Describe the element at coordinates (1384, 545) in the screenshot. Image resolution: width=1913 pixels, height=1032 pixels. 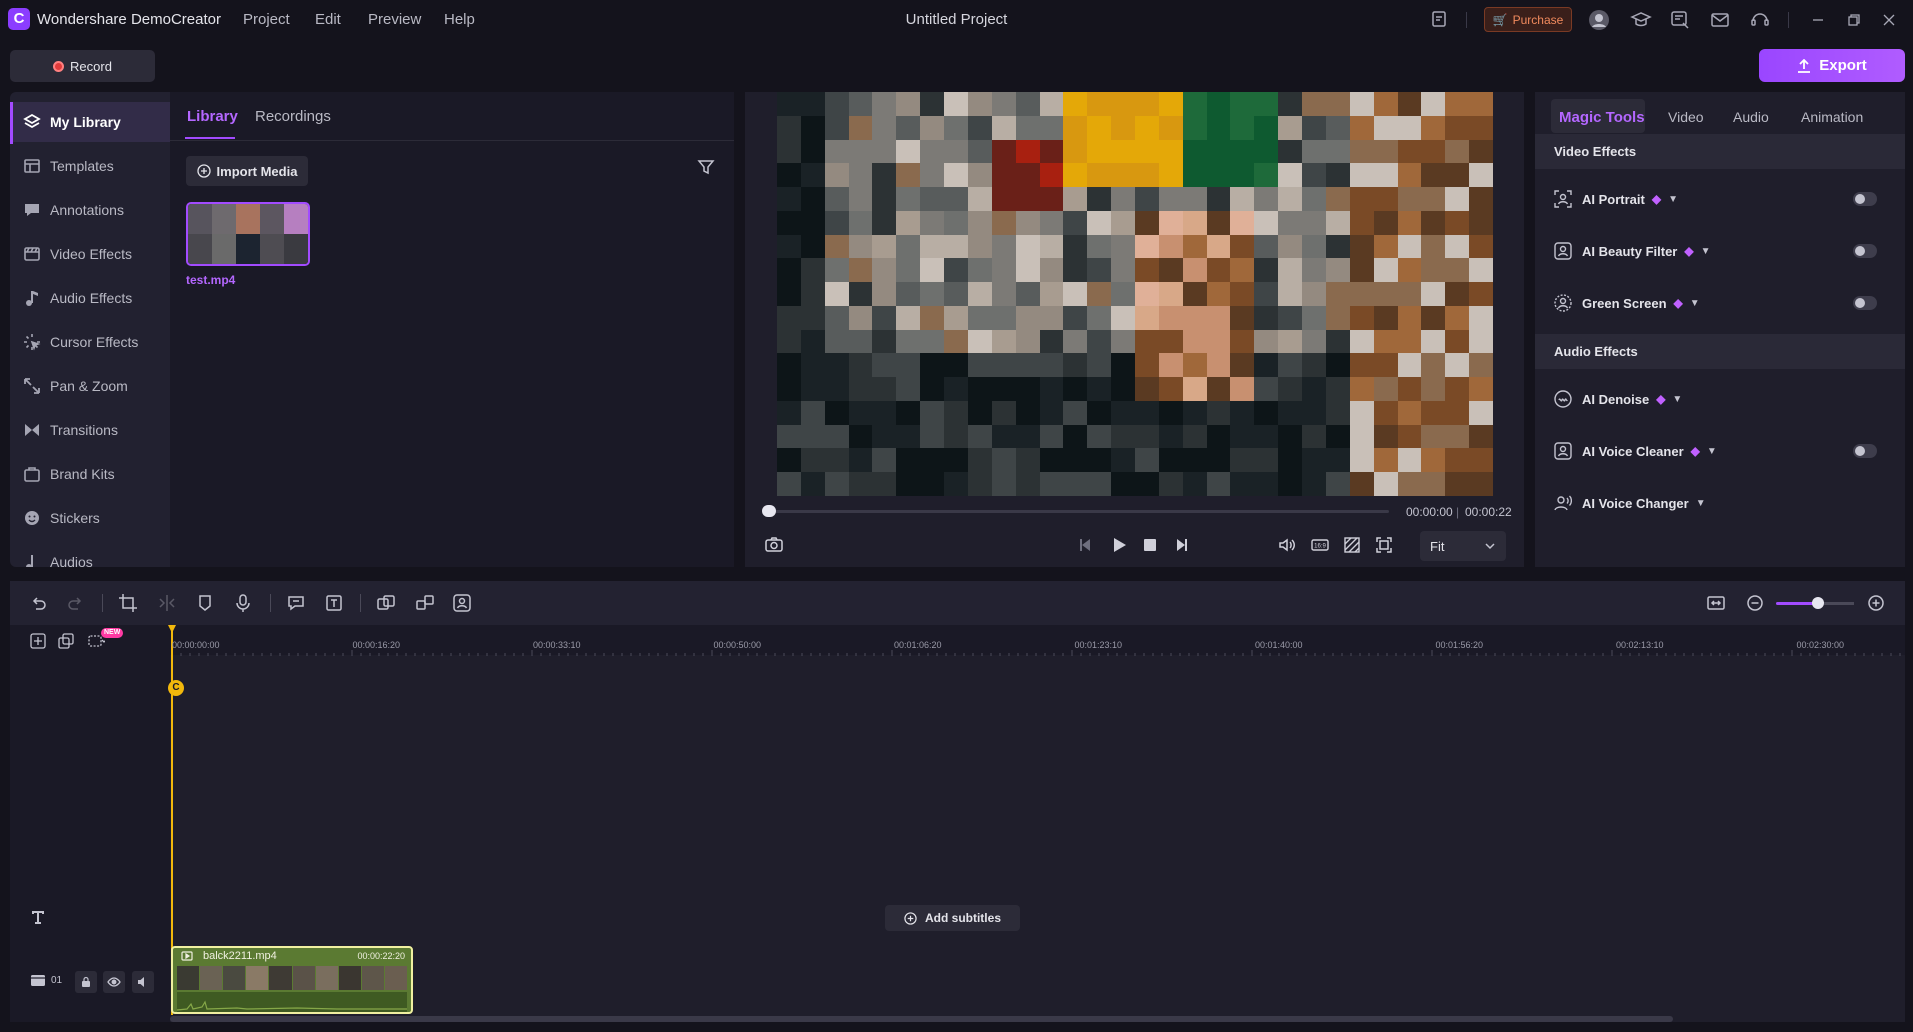
I see `fullscreen-icon` at that location.